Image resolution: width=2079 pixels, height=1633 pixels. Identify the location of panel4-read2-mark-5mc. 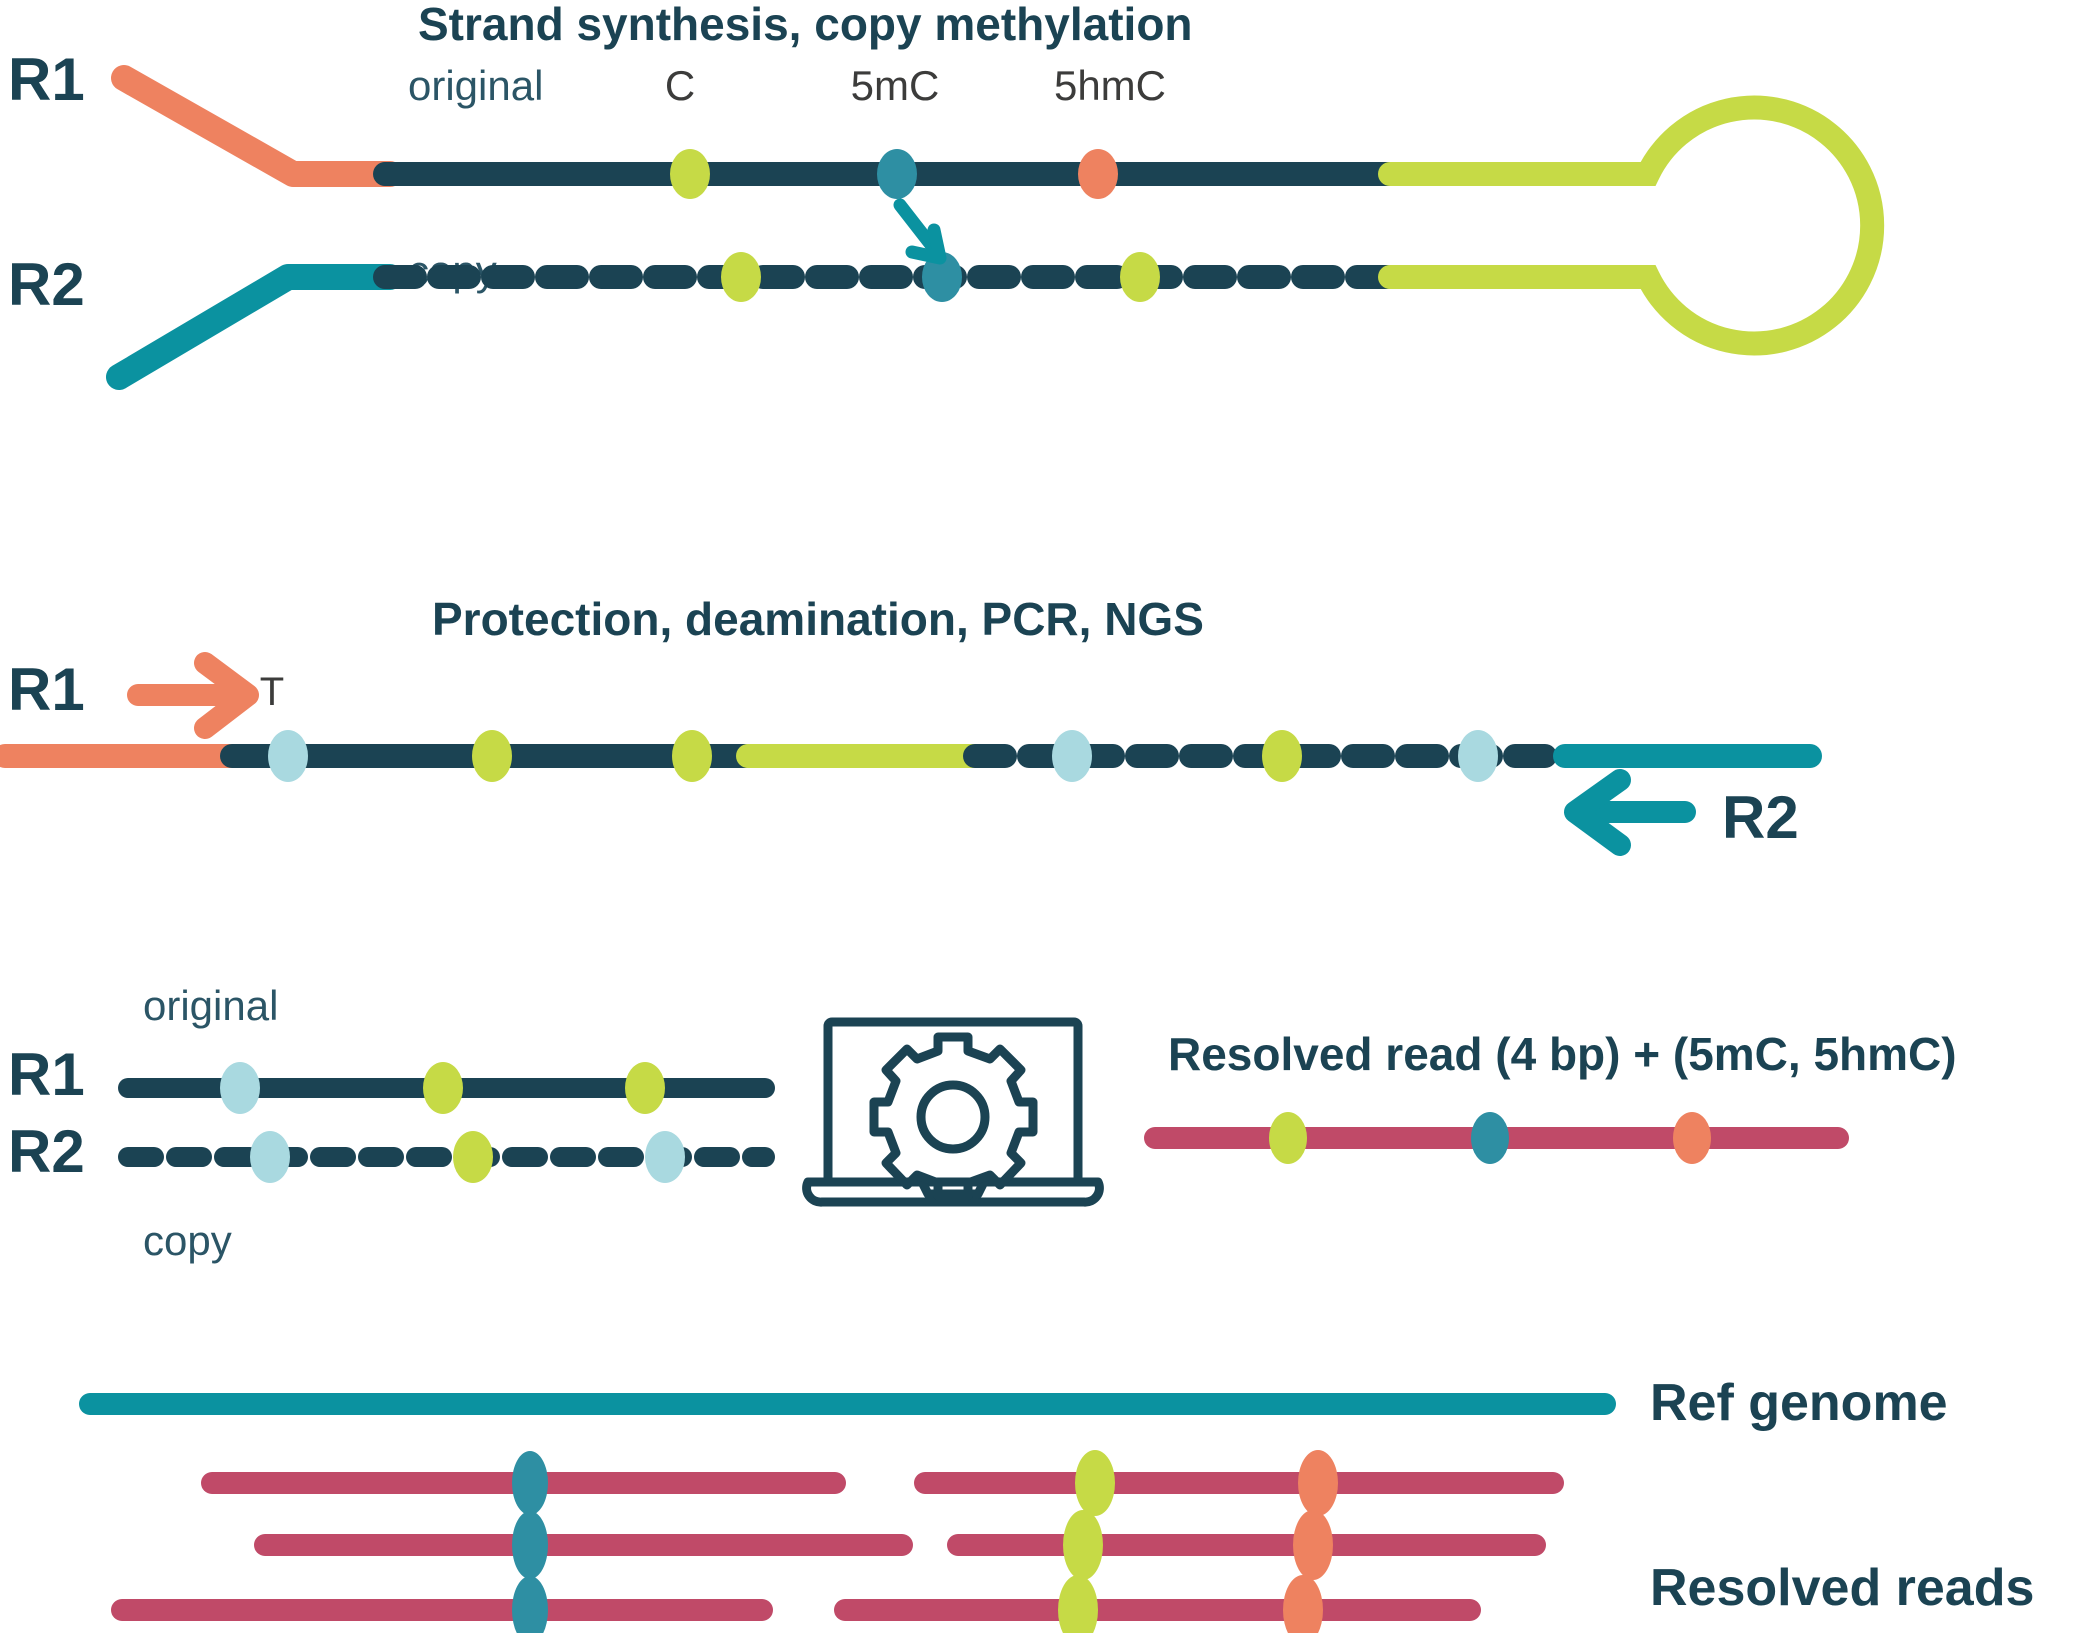
(530, 1545).